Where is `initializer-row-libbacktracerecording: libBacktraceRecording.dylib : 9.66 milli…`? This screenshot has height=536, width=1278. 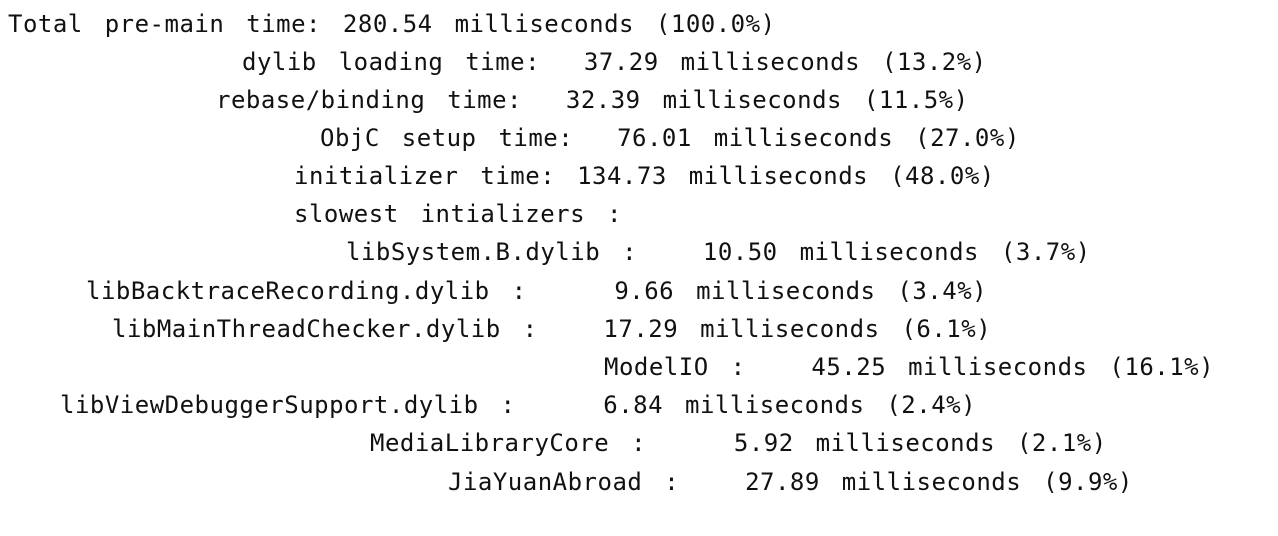
initializer-row-libbacktracerecording: libBacktraceRecording.dylib : 9.66 milli… is located at coordinates (537, 291).